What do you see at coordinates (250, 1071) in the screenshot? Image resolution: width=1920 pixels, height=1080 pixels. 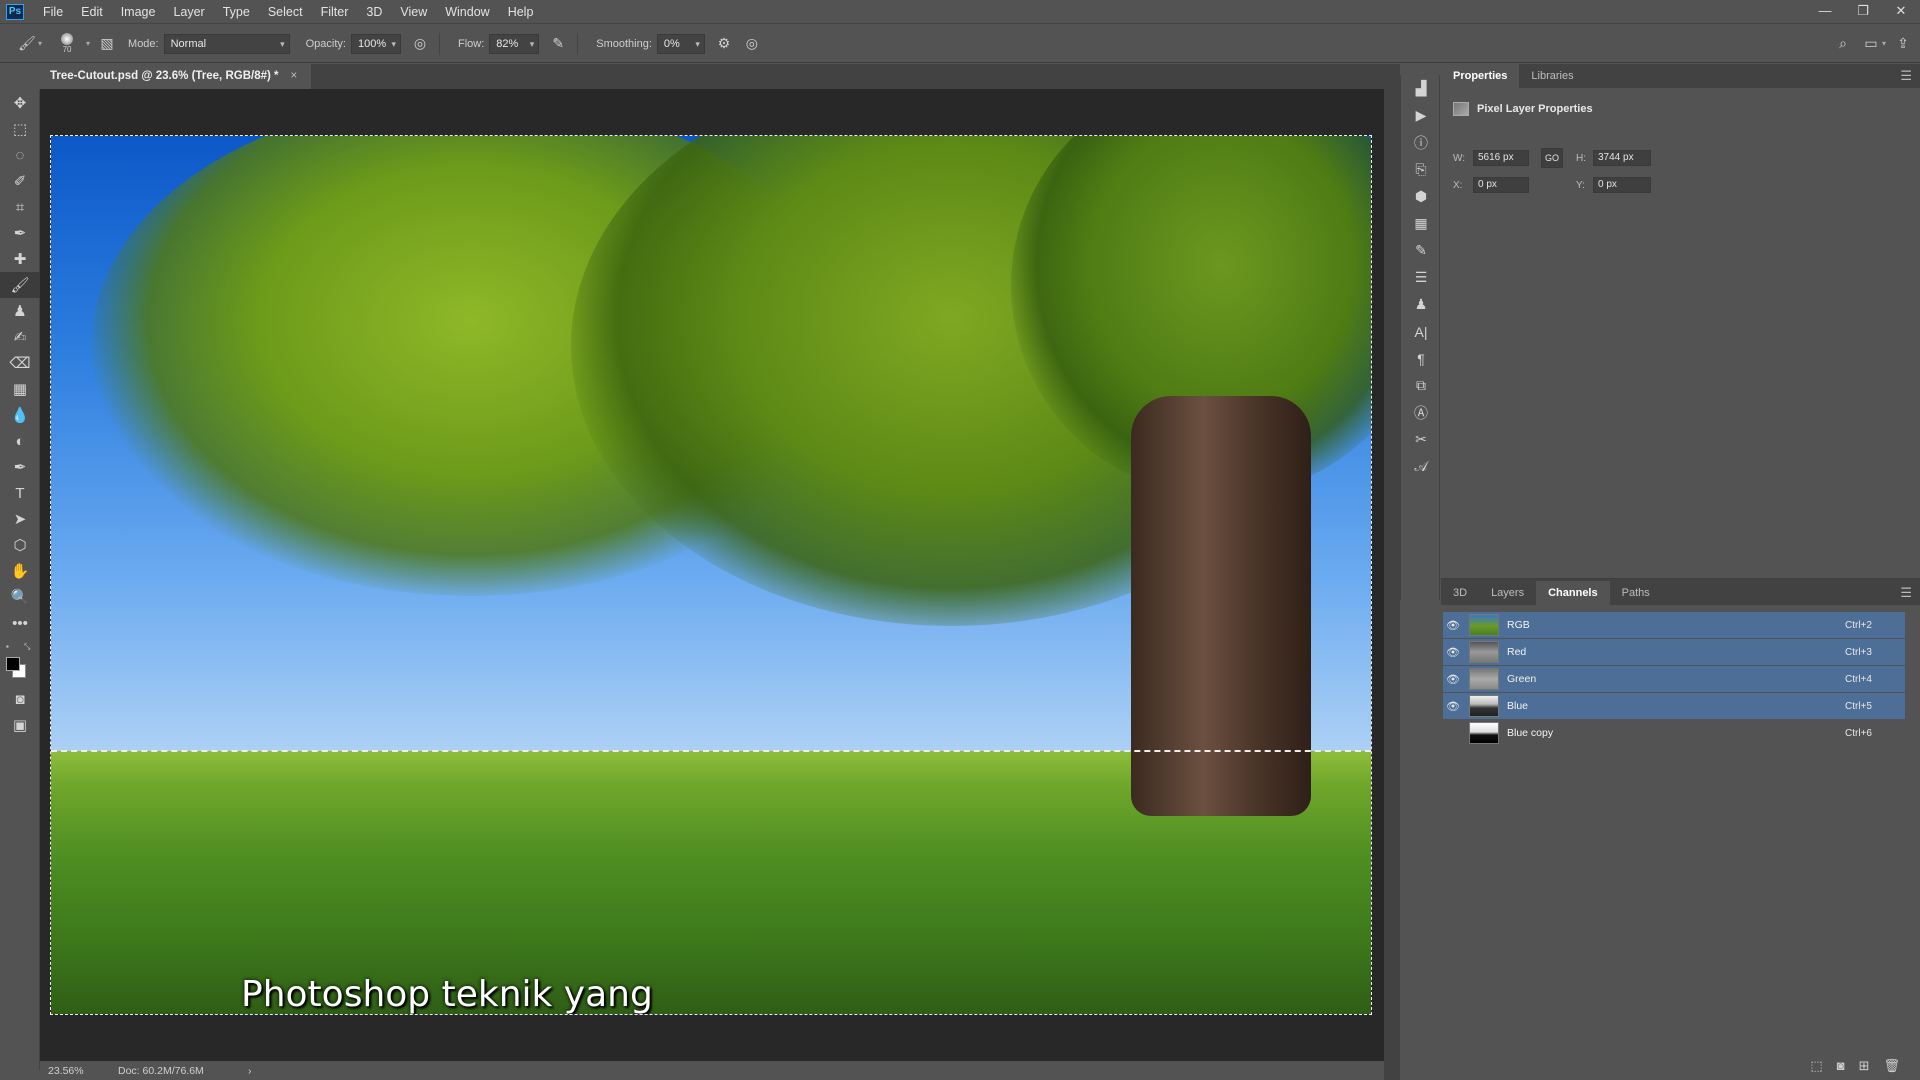 I see `status-menu-arrow-icon: ›` at bounding box center [250, 1071].